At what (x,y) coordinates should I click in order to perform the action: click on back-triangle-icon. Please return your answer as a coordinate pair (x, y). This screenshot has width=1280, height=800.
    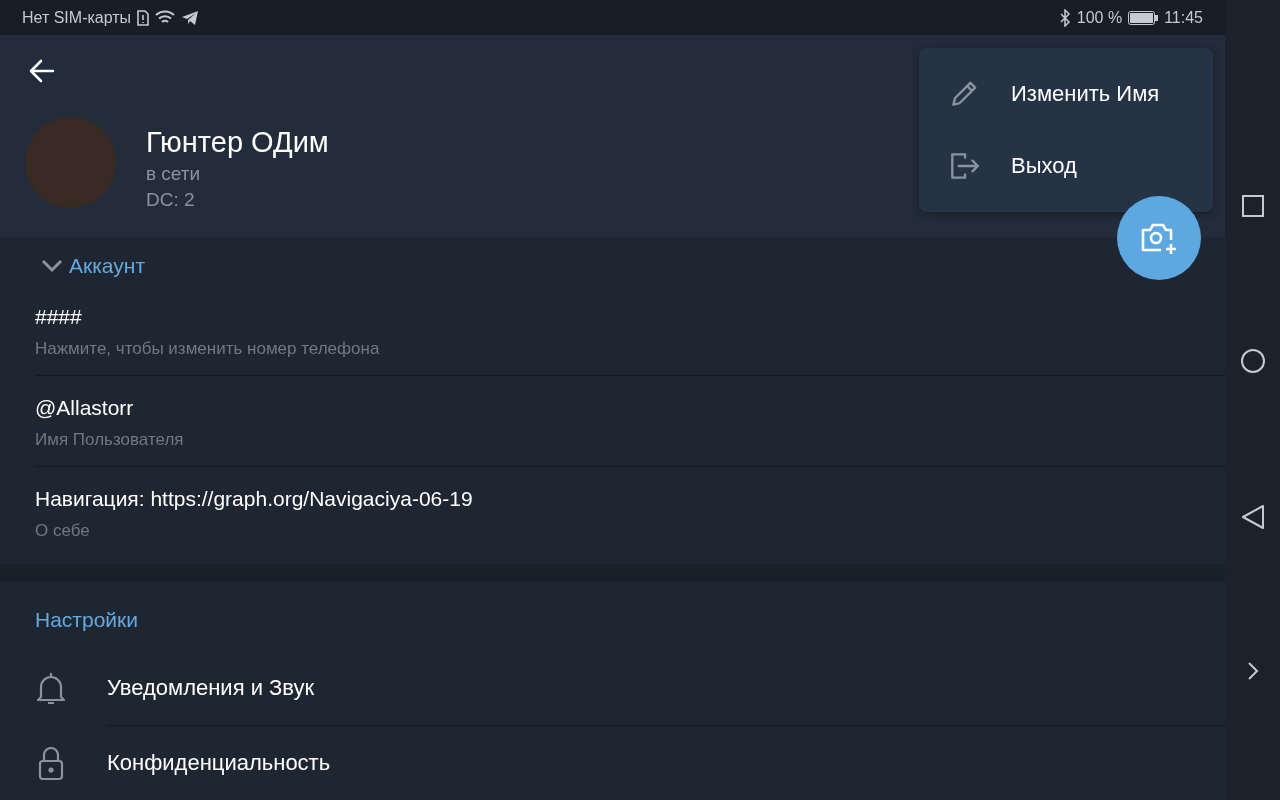
    Looking at the image, I should click on (1252, 517).